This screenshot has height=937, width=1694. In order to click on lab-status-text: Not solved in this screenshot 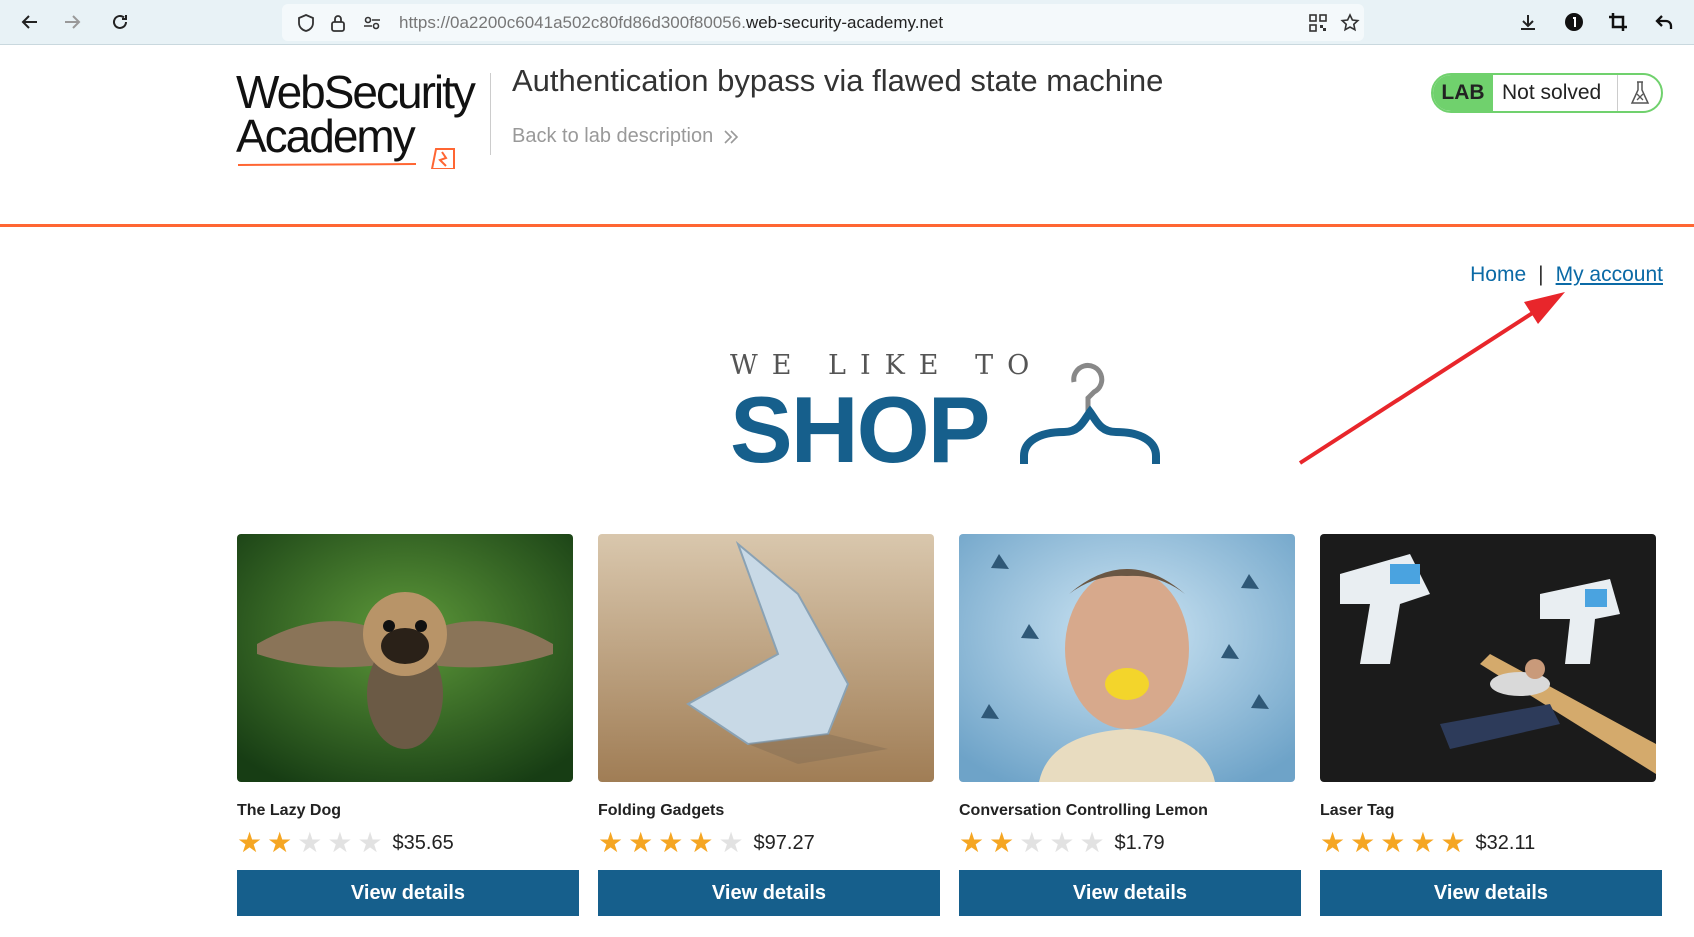, I will do `click(1552, 92)`.